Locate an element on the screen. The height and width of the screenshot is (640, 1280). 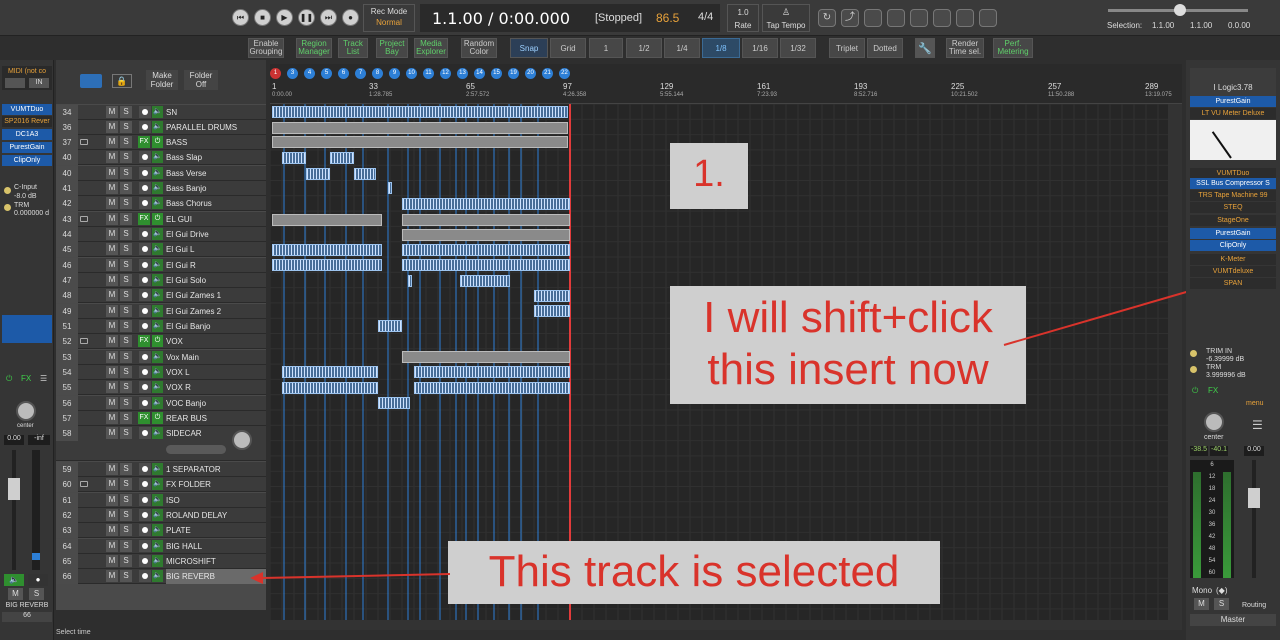
track-name: SN is located at coordinates (216, 112).